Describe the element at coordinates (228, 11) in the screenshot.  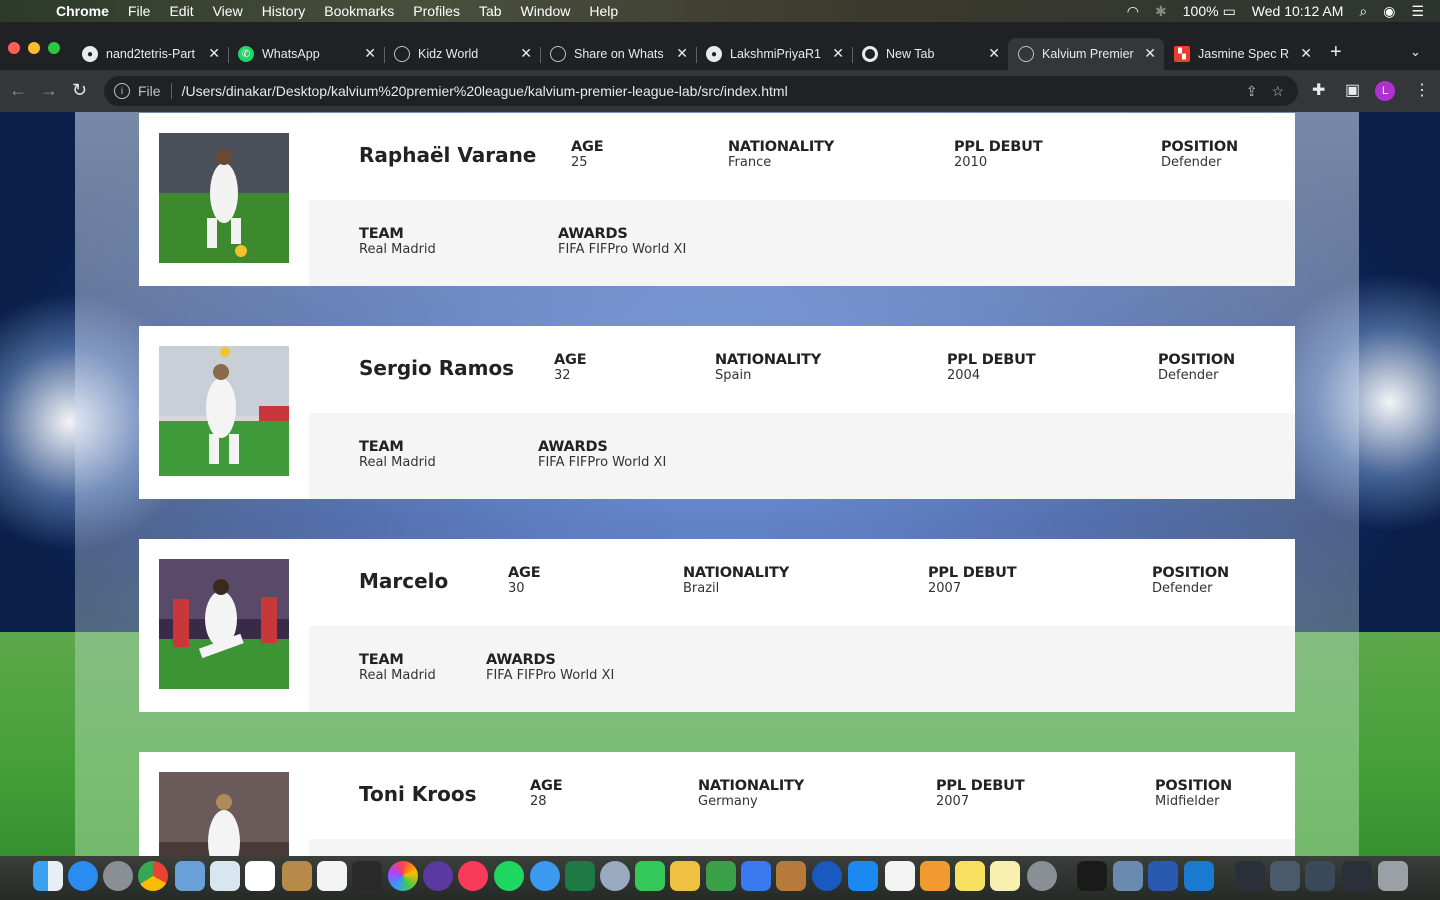
I see `menu-view: View` at that location.